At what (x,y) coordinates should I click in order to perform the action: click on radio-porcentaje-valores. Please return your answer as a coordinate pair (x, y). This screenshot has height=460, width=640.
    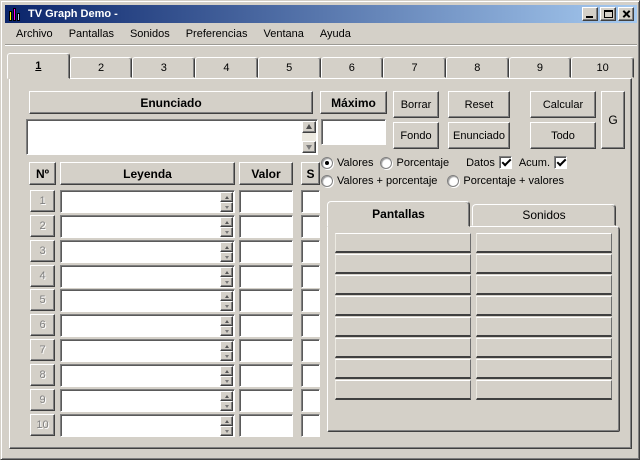
    Looking at the image, I should click on (453, 181).